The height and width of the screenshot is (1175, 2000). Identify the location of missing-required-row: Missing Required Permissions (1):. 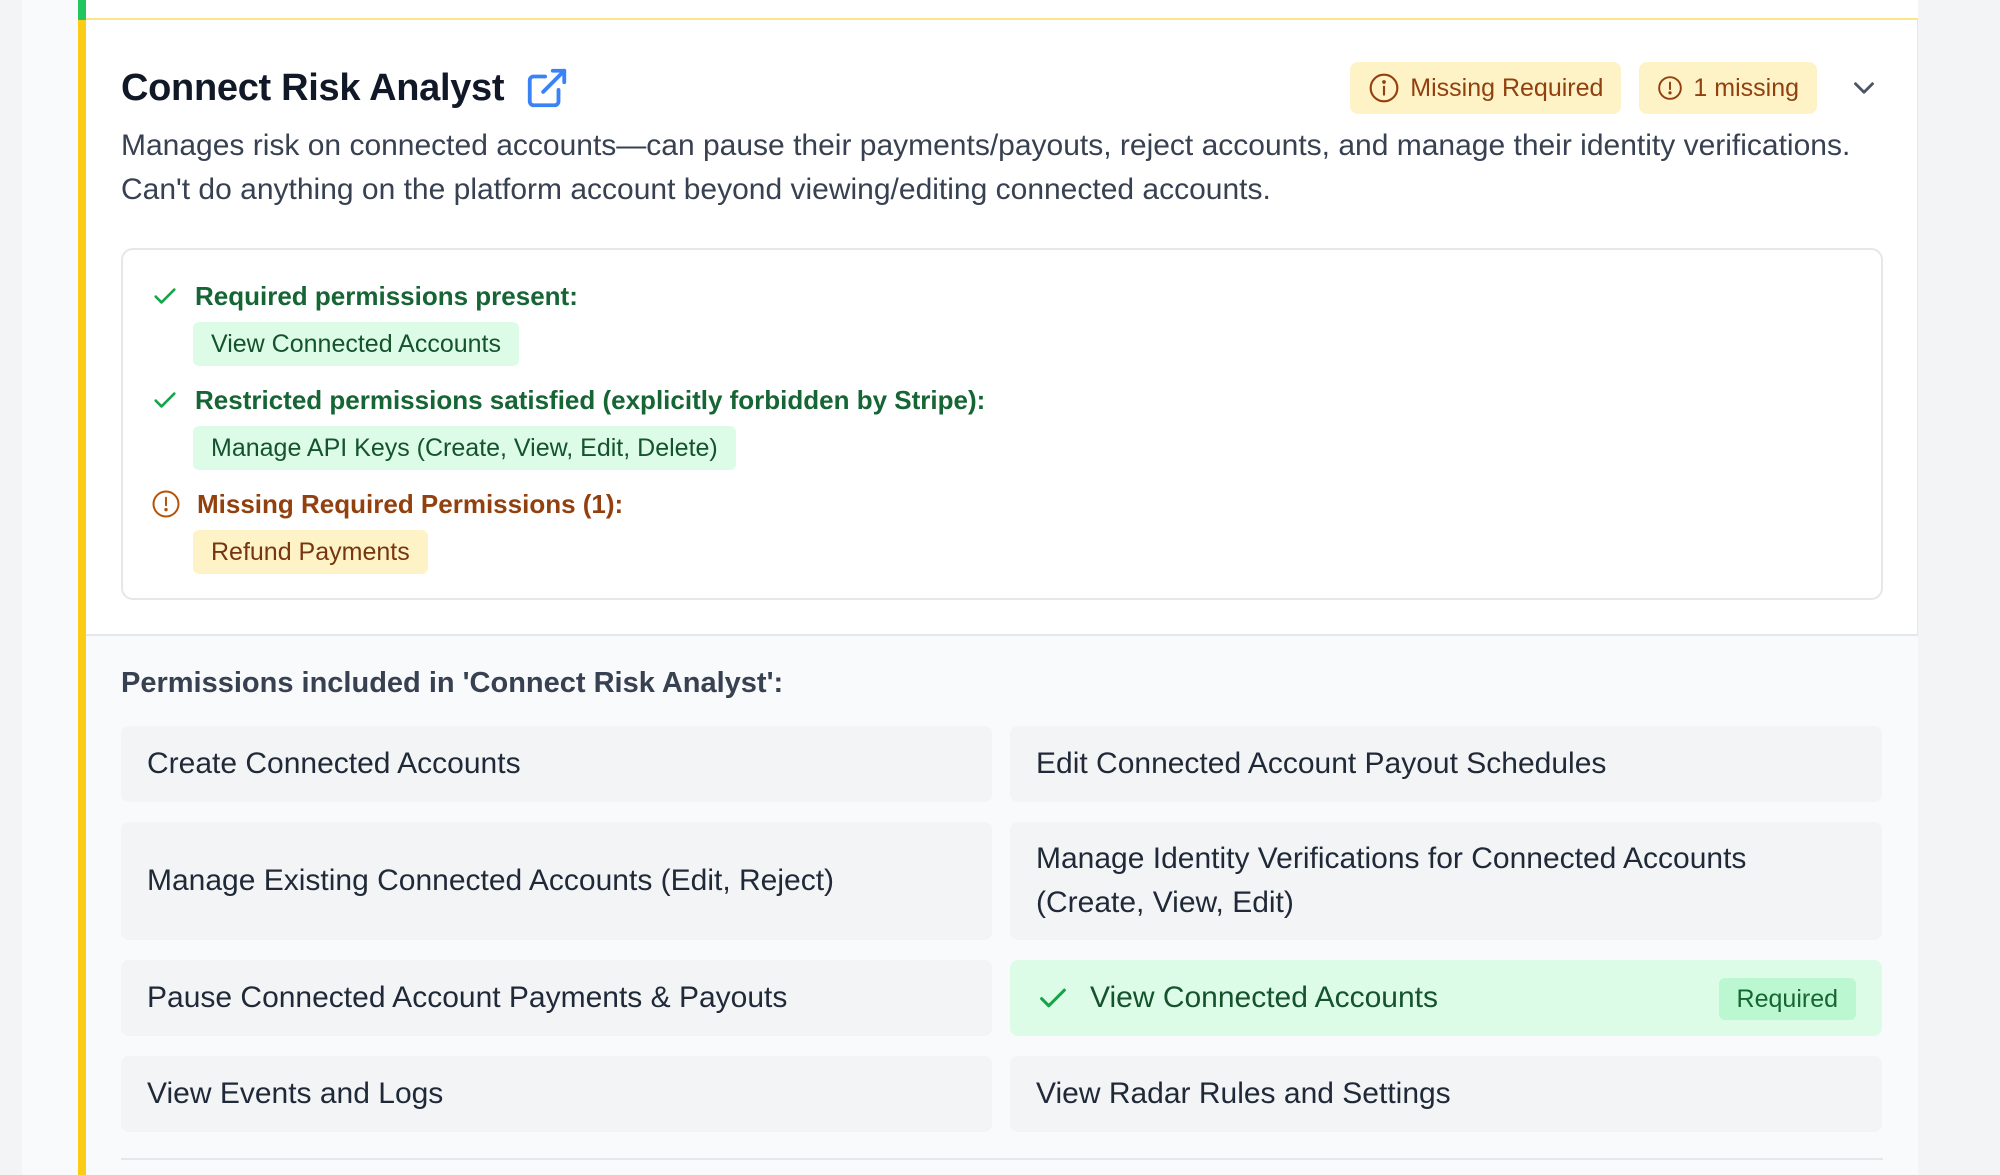
(387, 504).